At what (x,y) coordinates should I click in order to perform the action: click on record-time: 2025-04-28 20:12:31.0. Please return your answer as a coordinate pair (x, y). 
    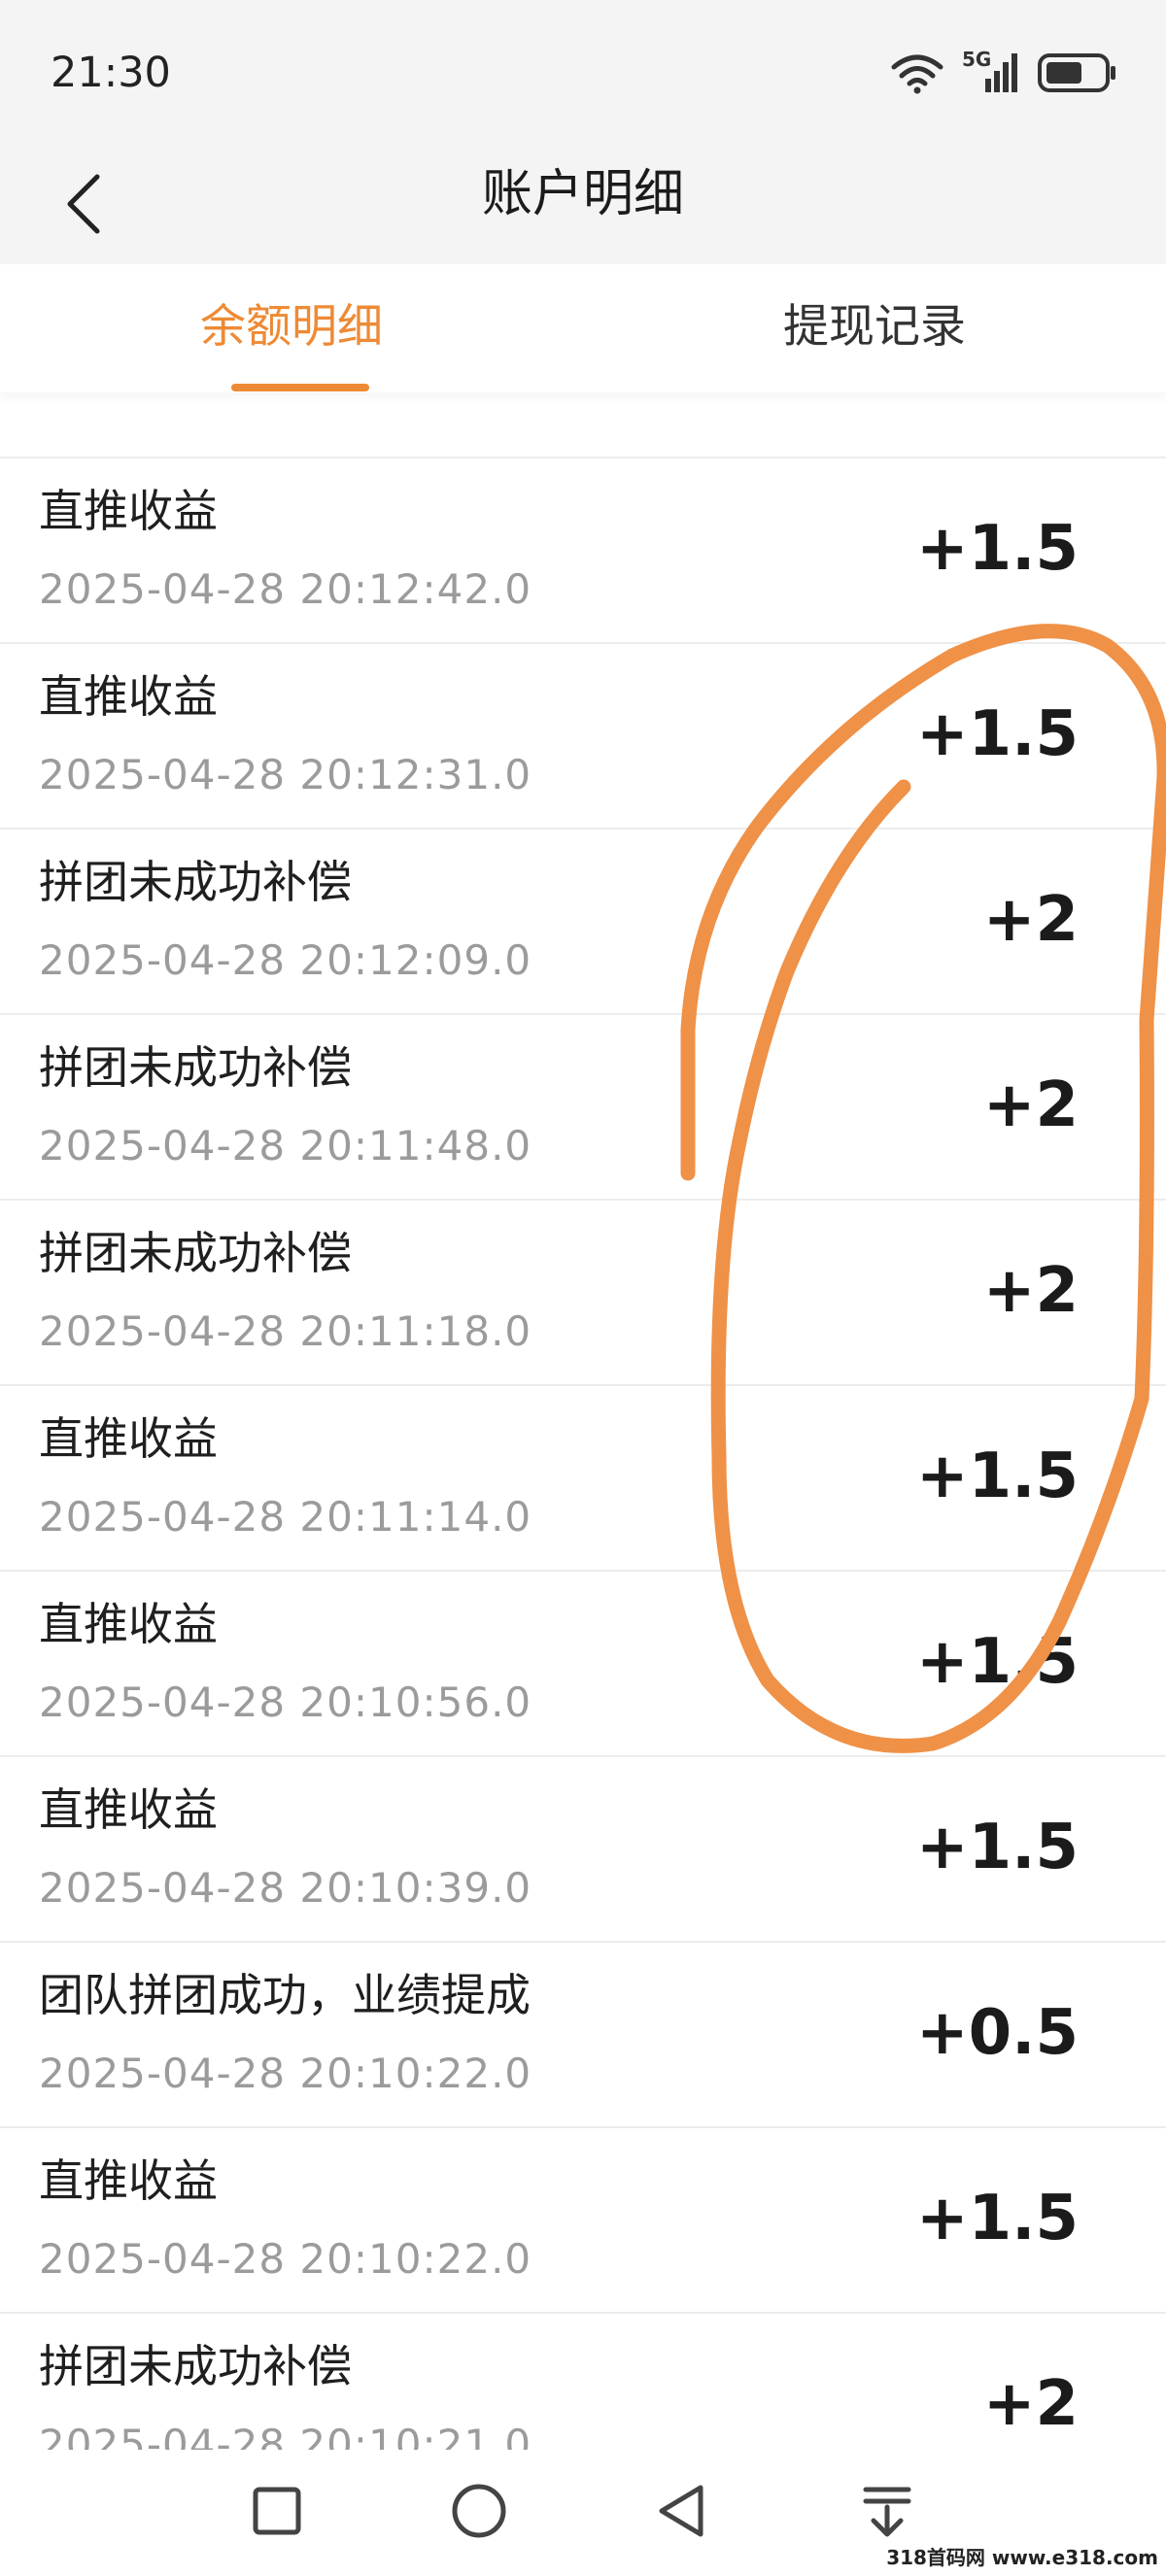
    Looking at the image, I should click on (285, 774).